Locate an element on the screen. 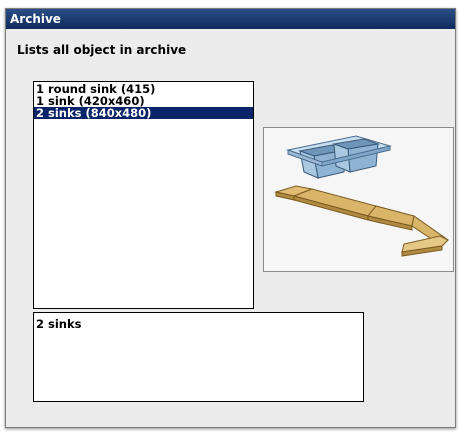  object-name-field: 2 sinks is located at coordinates (198, 357).